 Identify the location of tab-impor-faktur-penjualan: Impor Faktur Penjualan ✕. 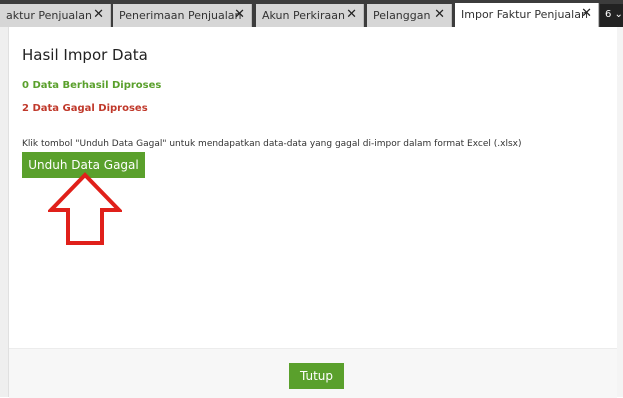
(527, 15).